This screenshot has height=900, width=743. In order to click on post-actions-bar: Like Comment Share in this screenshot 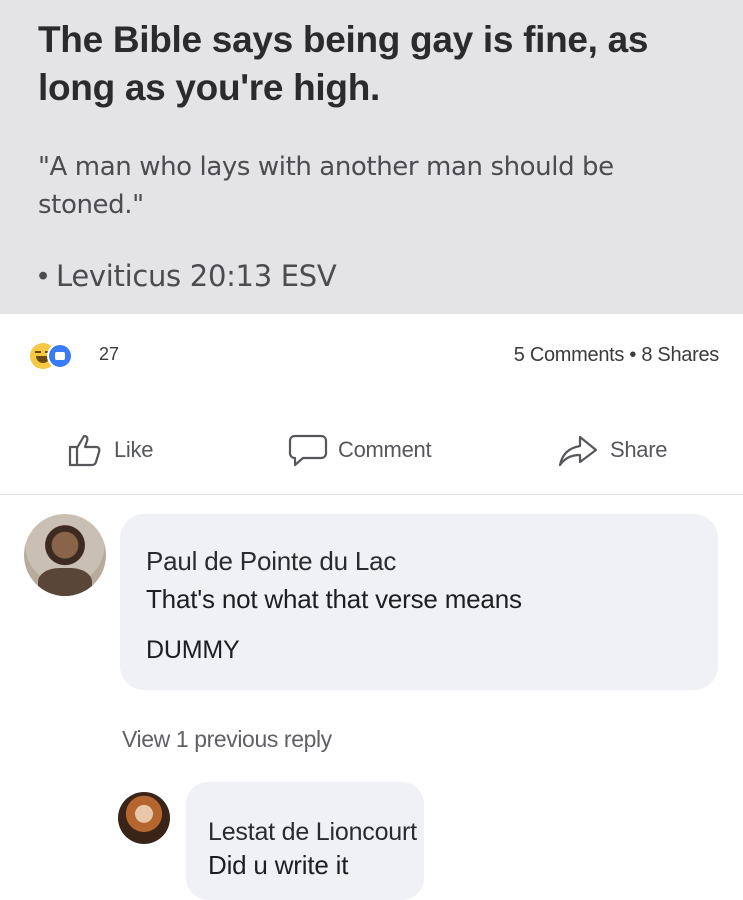, I will do `click(371, 448)`.